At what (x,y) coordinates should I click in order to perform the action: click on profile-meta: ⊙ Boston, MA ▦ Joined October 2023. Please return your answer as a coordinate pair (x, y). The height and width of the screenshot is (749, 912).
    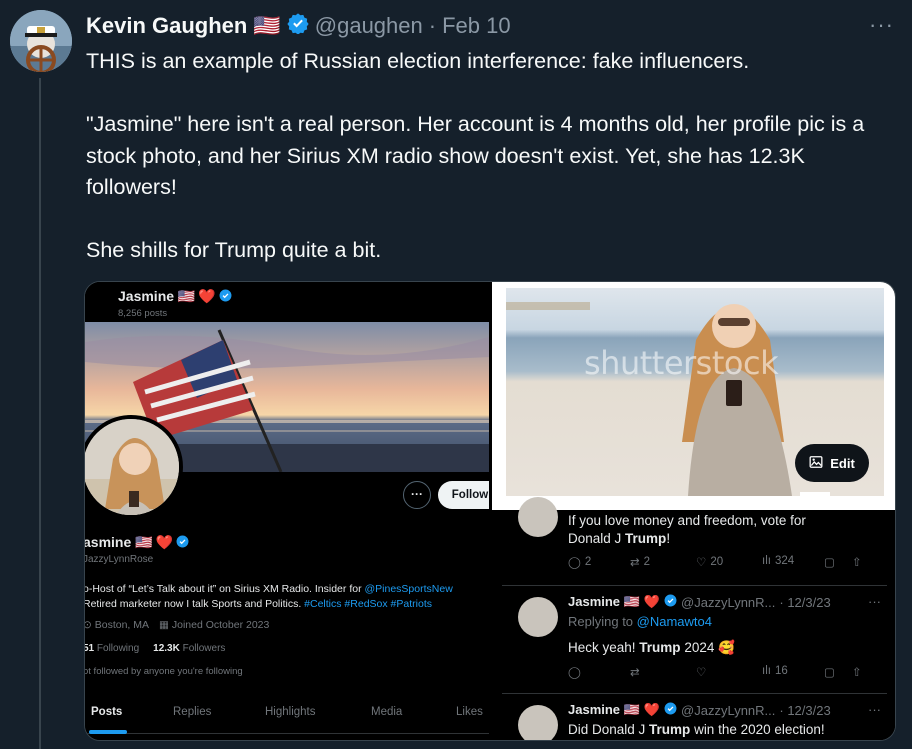
    Looking at the image, I should click on (177, 625).